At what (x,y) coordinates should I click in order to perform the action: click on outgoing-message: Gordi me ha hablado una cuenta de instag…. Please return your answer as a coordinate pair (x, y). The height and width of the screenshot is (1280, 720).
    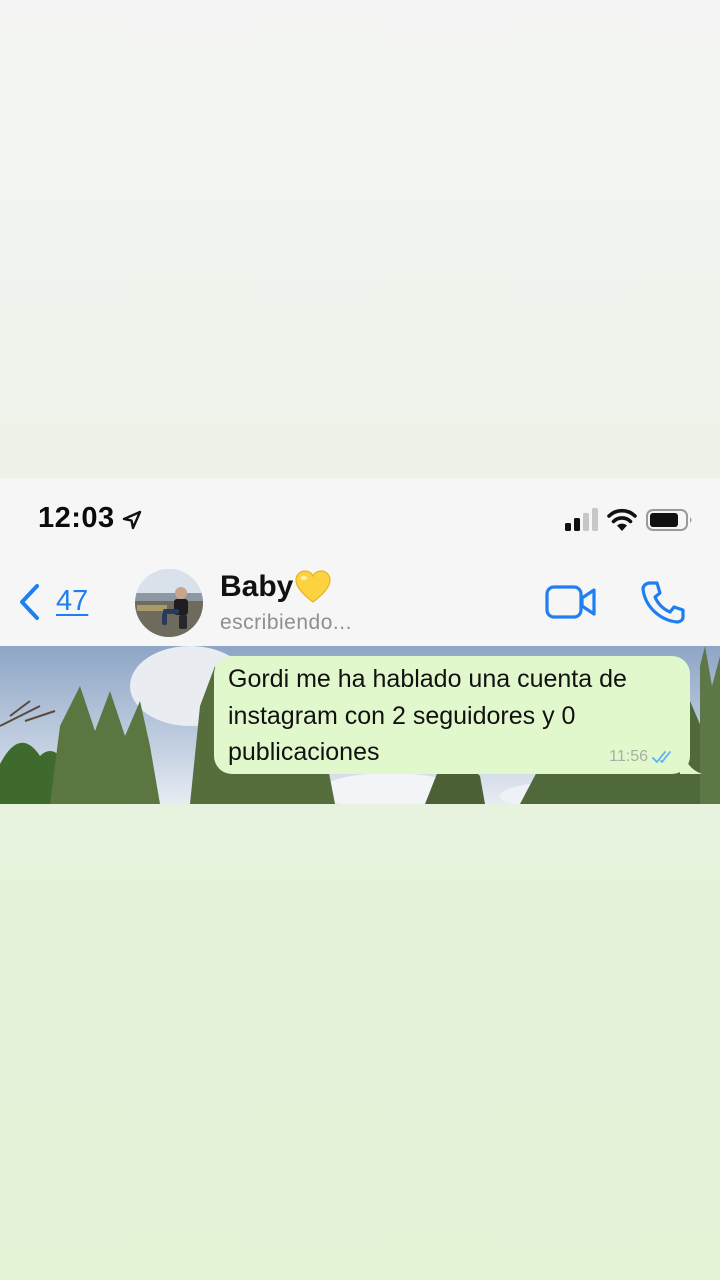
    Looking at the image, I should click on (458, 715).